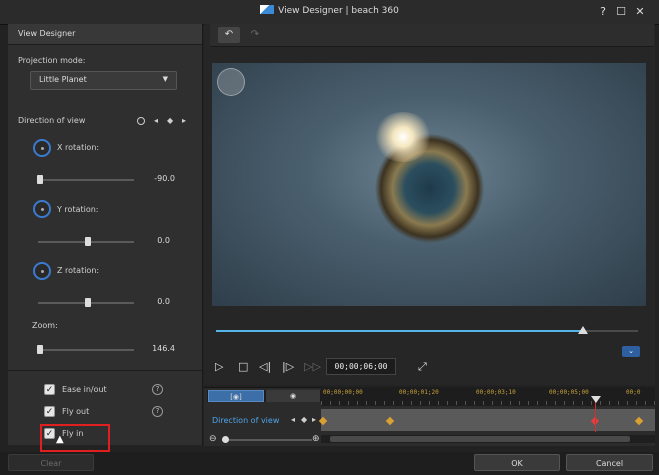 This screenshot has width=659, height=475. What do you see at coordinates (157, 389) in the screenshot?
I see `ease-help-icon: ?` at bounding box center [157, 389].